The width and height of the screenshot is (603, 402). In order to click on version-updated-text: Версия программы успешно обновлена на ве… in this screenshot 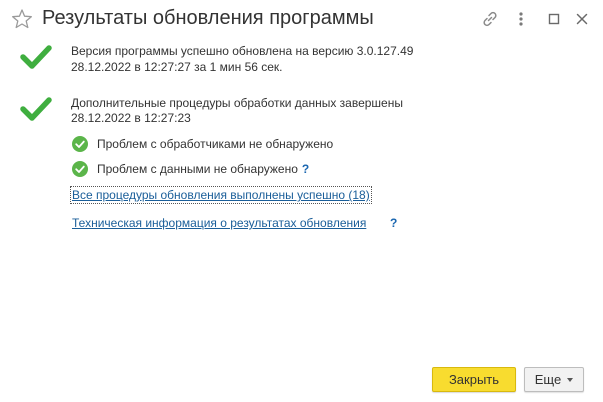, I will do `click(242, 51)`.